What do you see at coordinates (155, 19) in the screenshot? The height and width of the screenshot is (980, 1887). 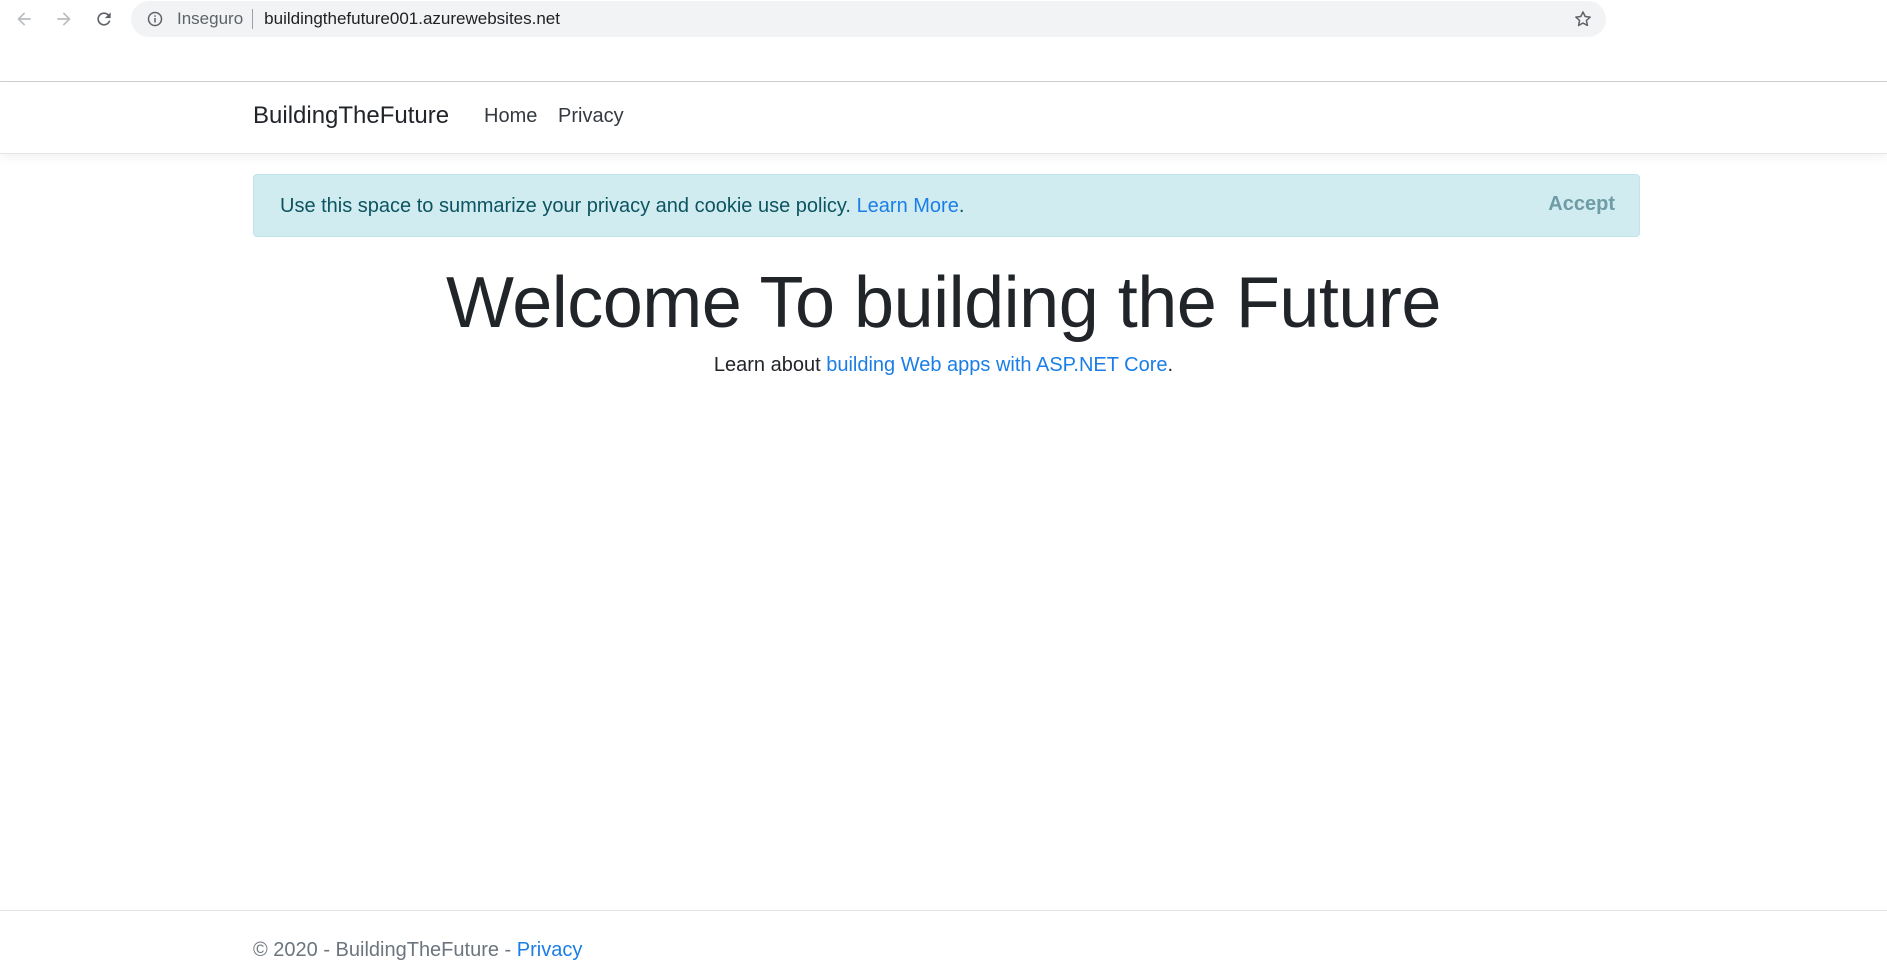 I see `info-icon` at bounding box center [155, 19].